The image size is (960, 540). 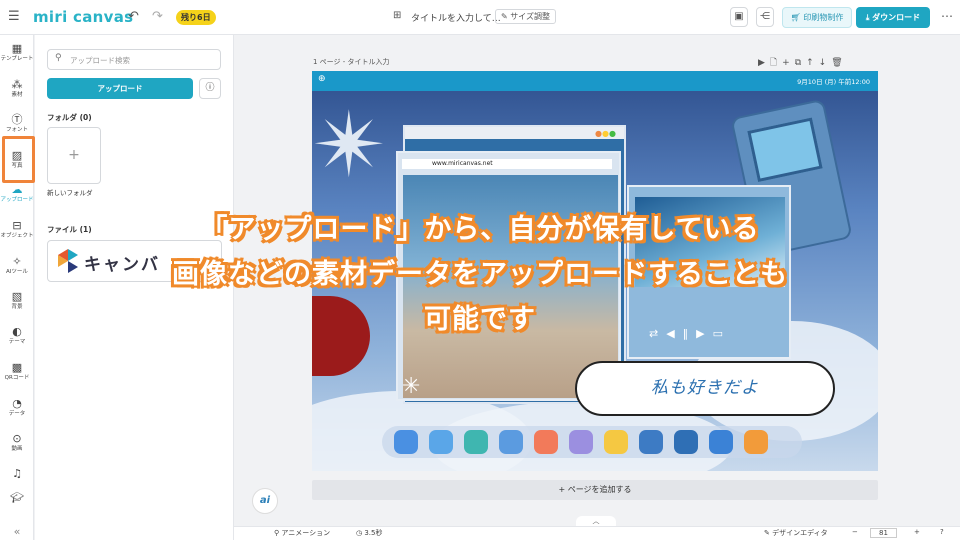 What do you see at coordinates (322, 79) in the screenshot?
I see `globe-icon: ⊕` at bounding box center [322, 79].